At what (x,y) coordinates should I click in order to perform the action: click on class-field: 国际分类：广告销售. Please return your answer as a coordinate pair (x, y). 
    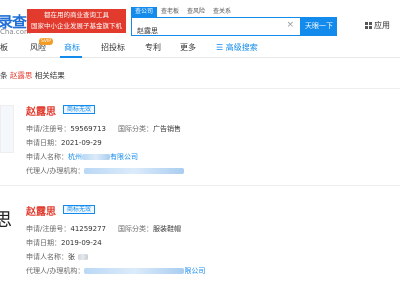
    Looking at the image, I should click on (149, 129).